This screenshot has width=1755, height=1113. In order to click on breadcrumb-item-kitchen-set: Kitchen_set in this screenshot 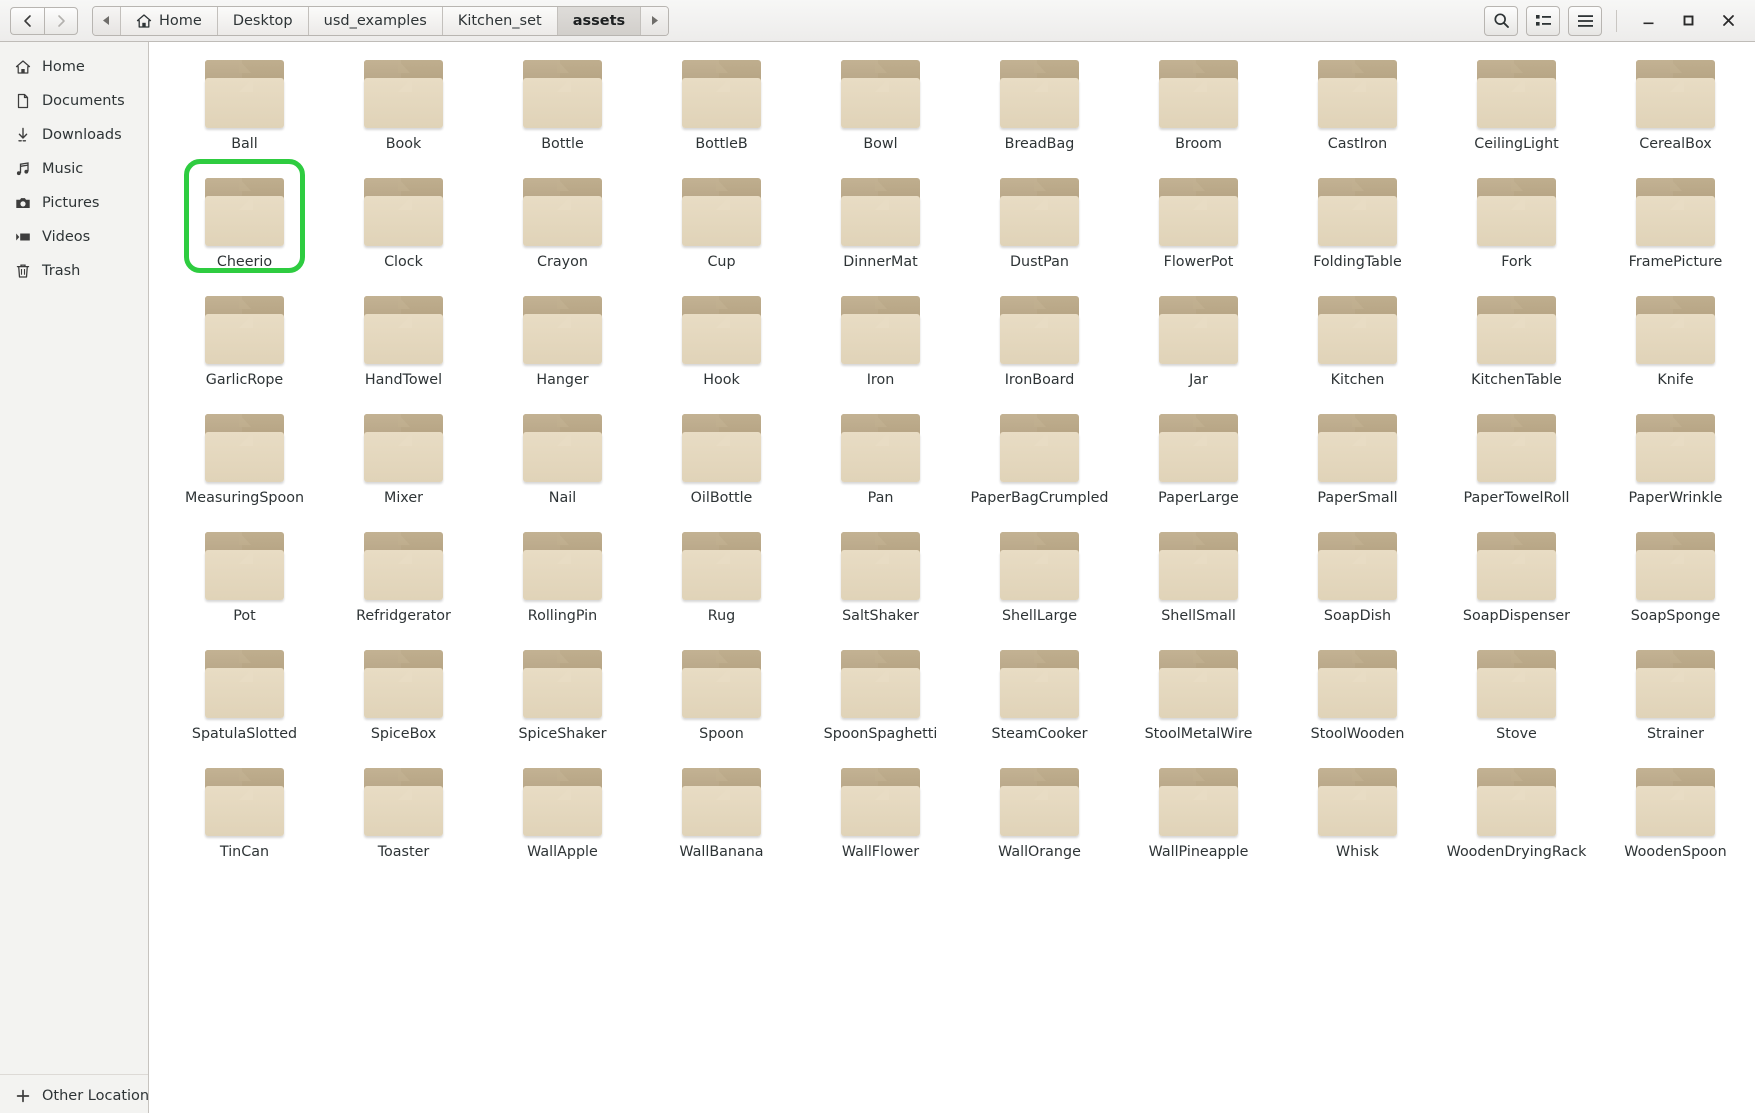, I will do `click(500, 20)`.